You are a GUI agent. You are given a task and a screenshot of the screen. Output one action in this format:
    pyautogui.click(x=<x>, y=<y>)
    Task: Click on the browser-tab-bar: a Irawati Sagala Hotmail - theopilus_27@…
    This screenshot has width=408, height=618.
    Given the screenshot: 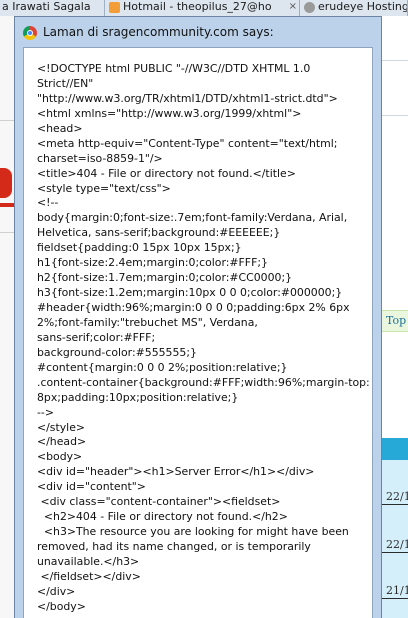 What is the action you would take?
    pyautogui.click(x=204, y=8)
    